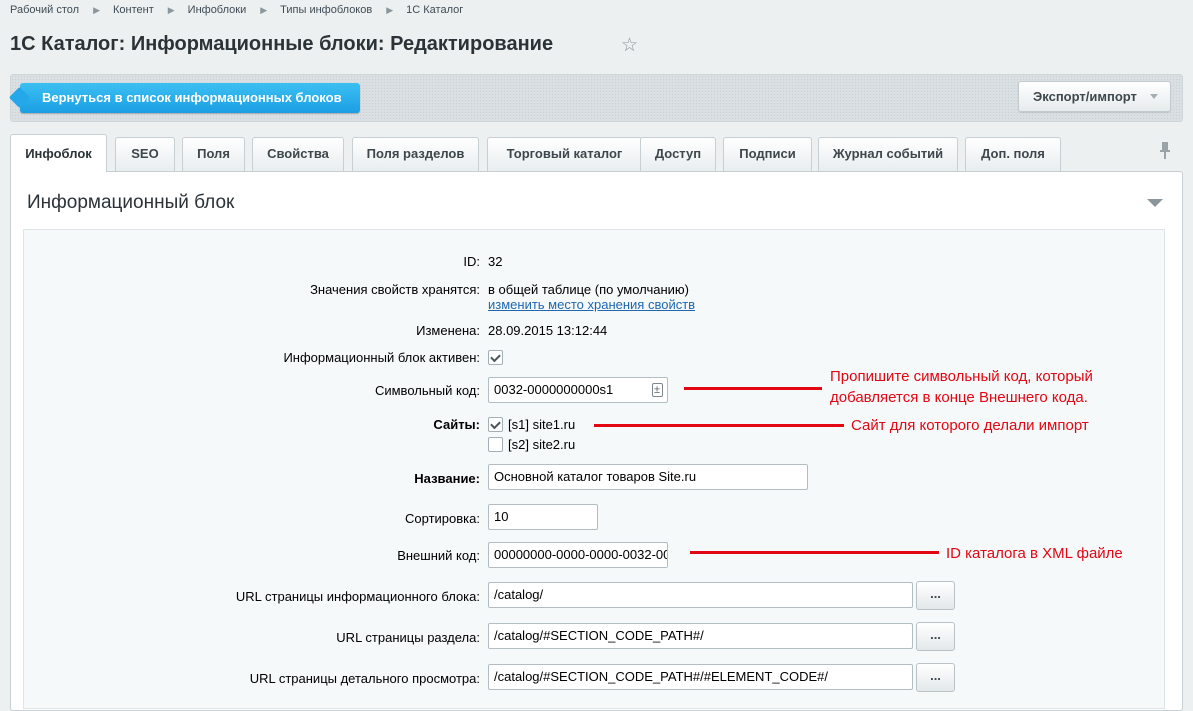 This screenshot has width=1193, height=711. What do you see at coordinates (357, 596) in the screenshot?
I see `url-list-label: URL страницы информационного блока:` at bounding box center [357, 596].